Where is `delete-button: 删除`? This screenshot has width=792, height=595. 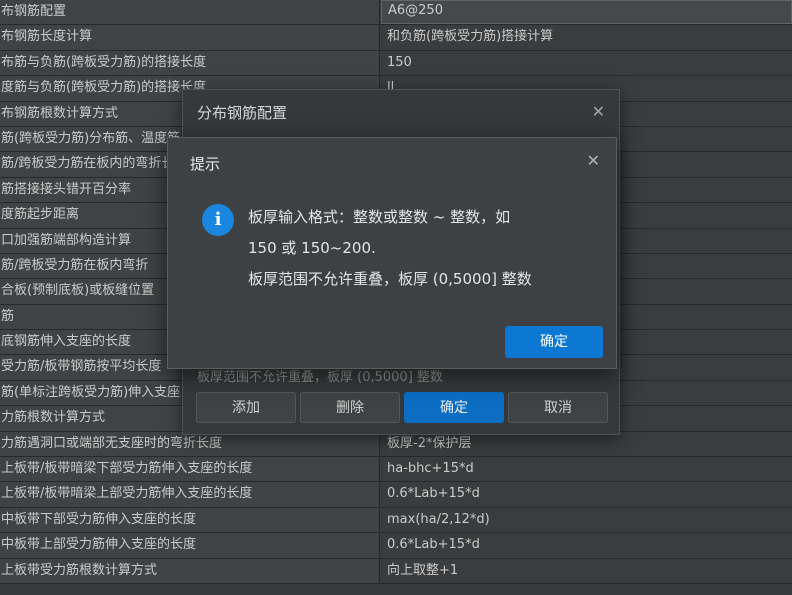
delete-button: 删除 is located at coordinates (350, 407).